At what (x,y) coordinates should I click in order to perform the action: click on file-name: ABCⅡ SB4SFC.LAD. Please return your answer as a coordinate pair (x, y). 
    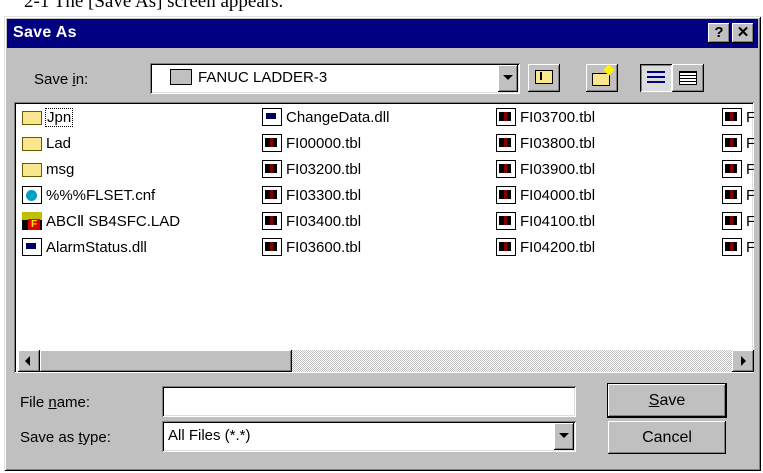
    Looking at the image, I should click on (113, 221).